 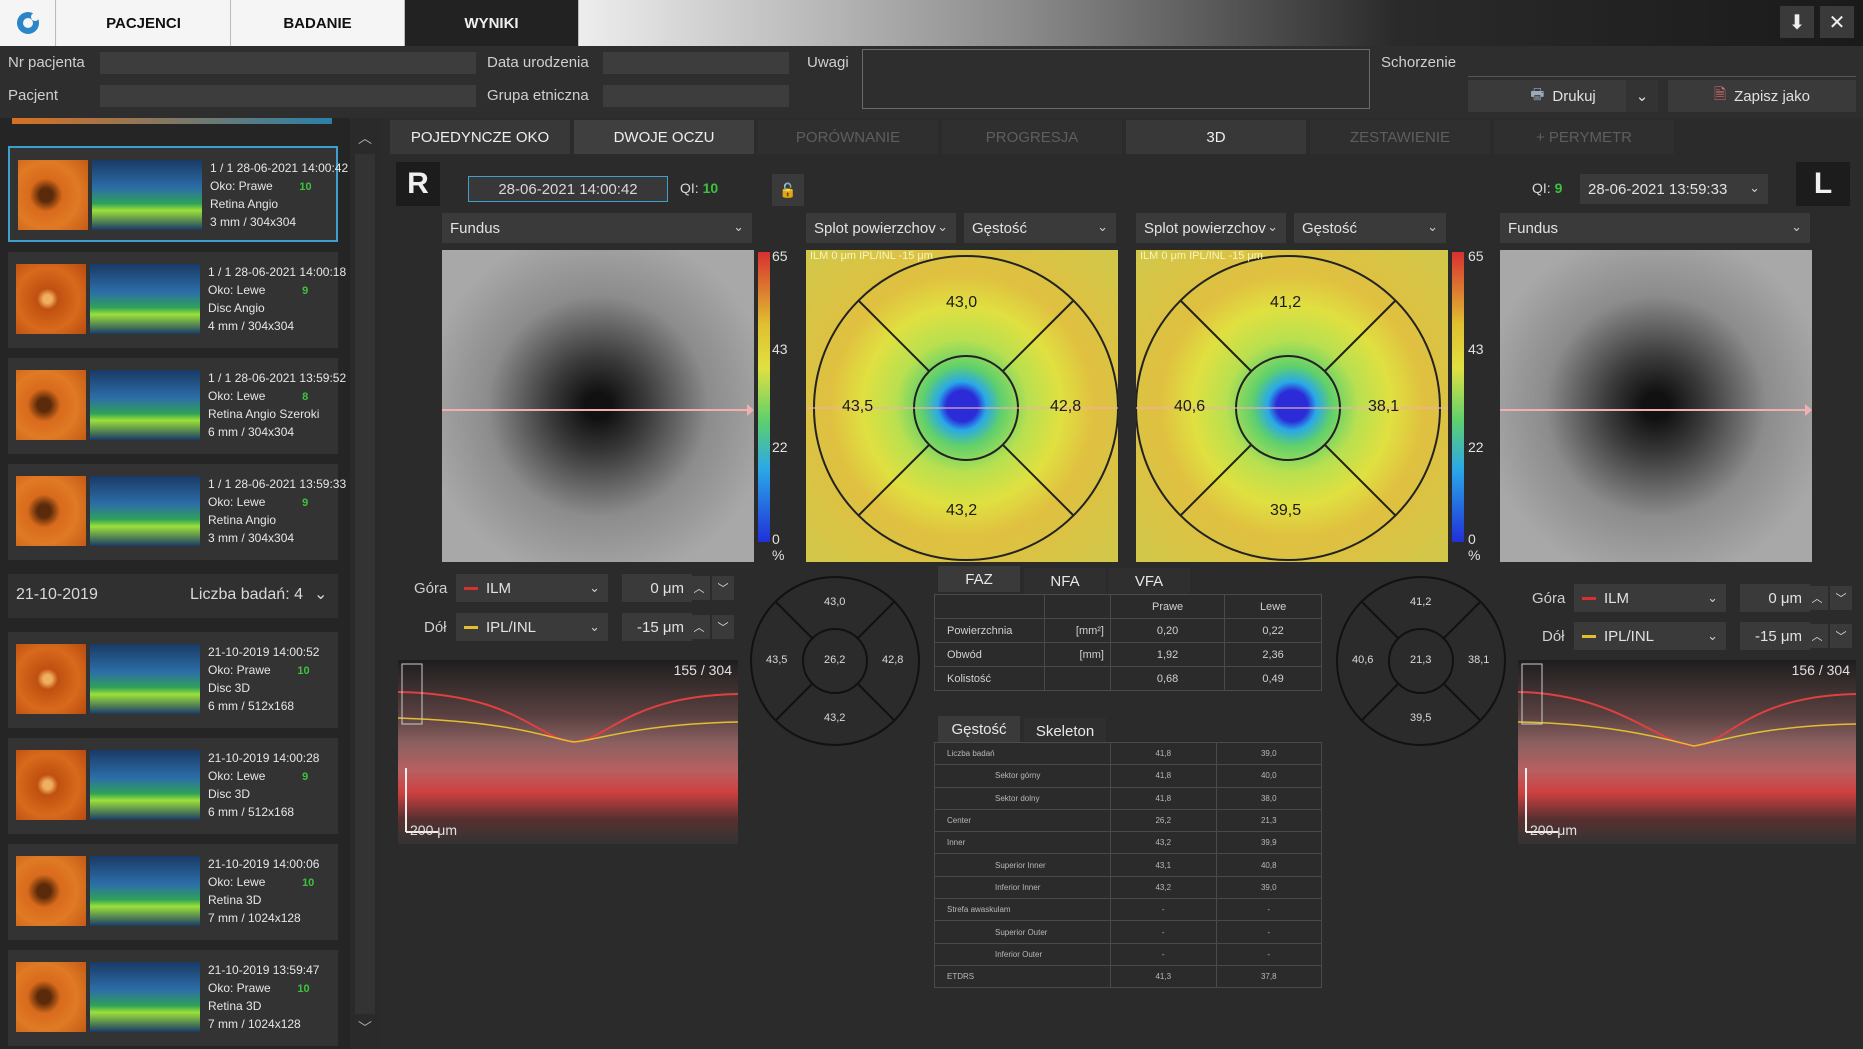 What do you see at coordinates (1077, 630) in the screenshot?
I see `table-cell: [mm²]` at bounding box center [1077, 630].